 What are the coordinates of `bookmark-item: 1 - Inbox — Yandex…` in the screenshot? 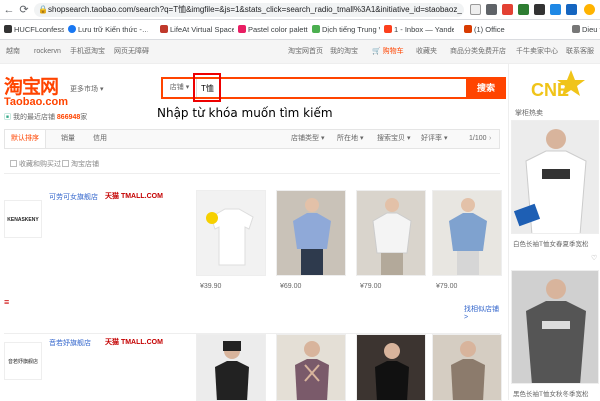 It's located at (419, 30).